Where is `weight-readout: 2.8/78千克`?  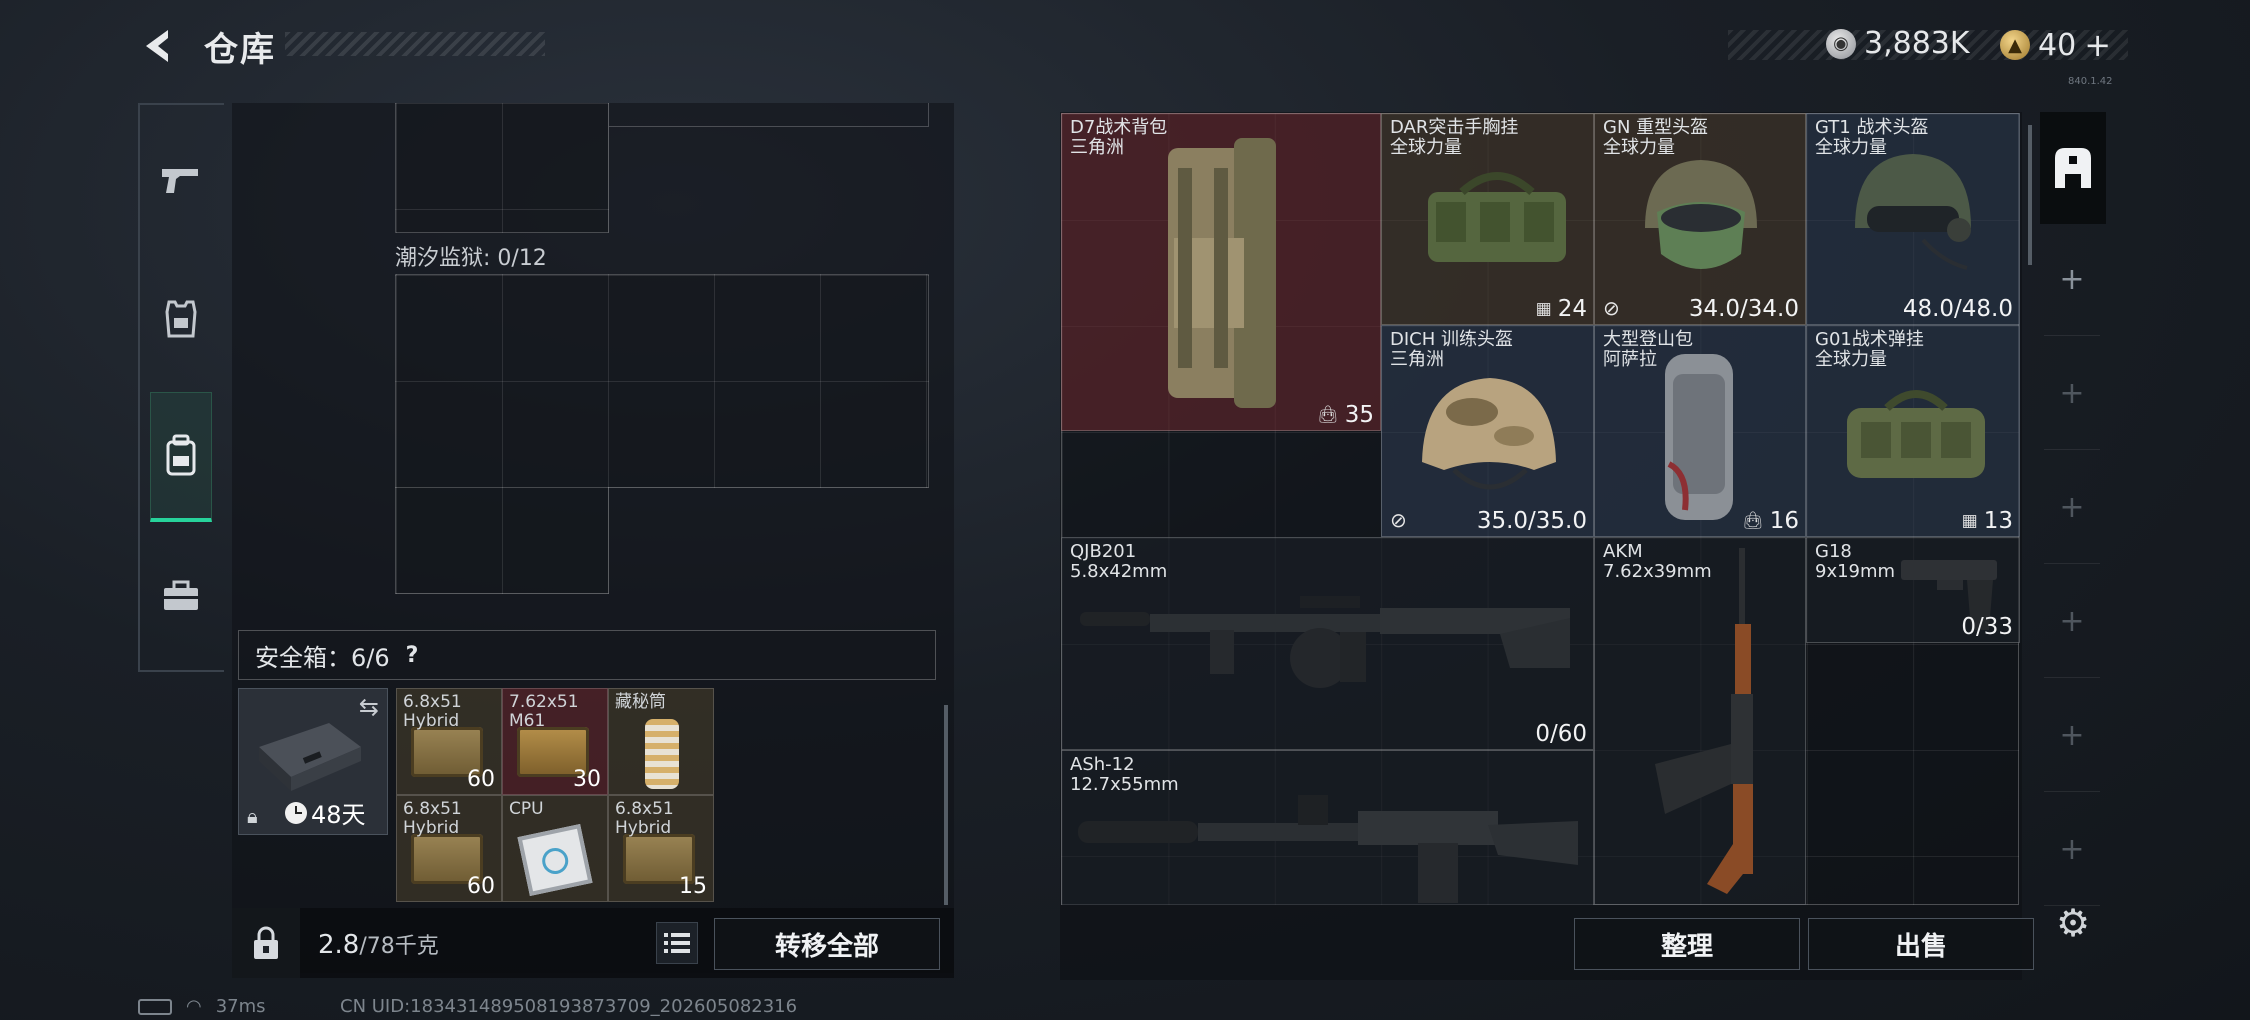
weight-readout: 2.8/78千克 is located at coordinates (378, 944).